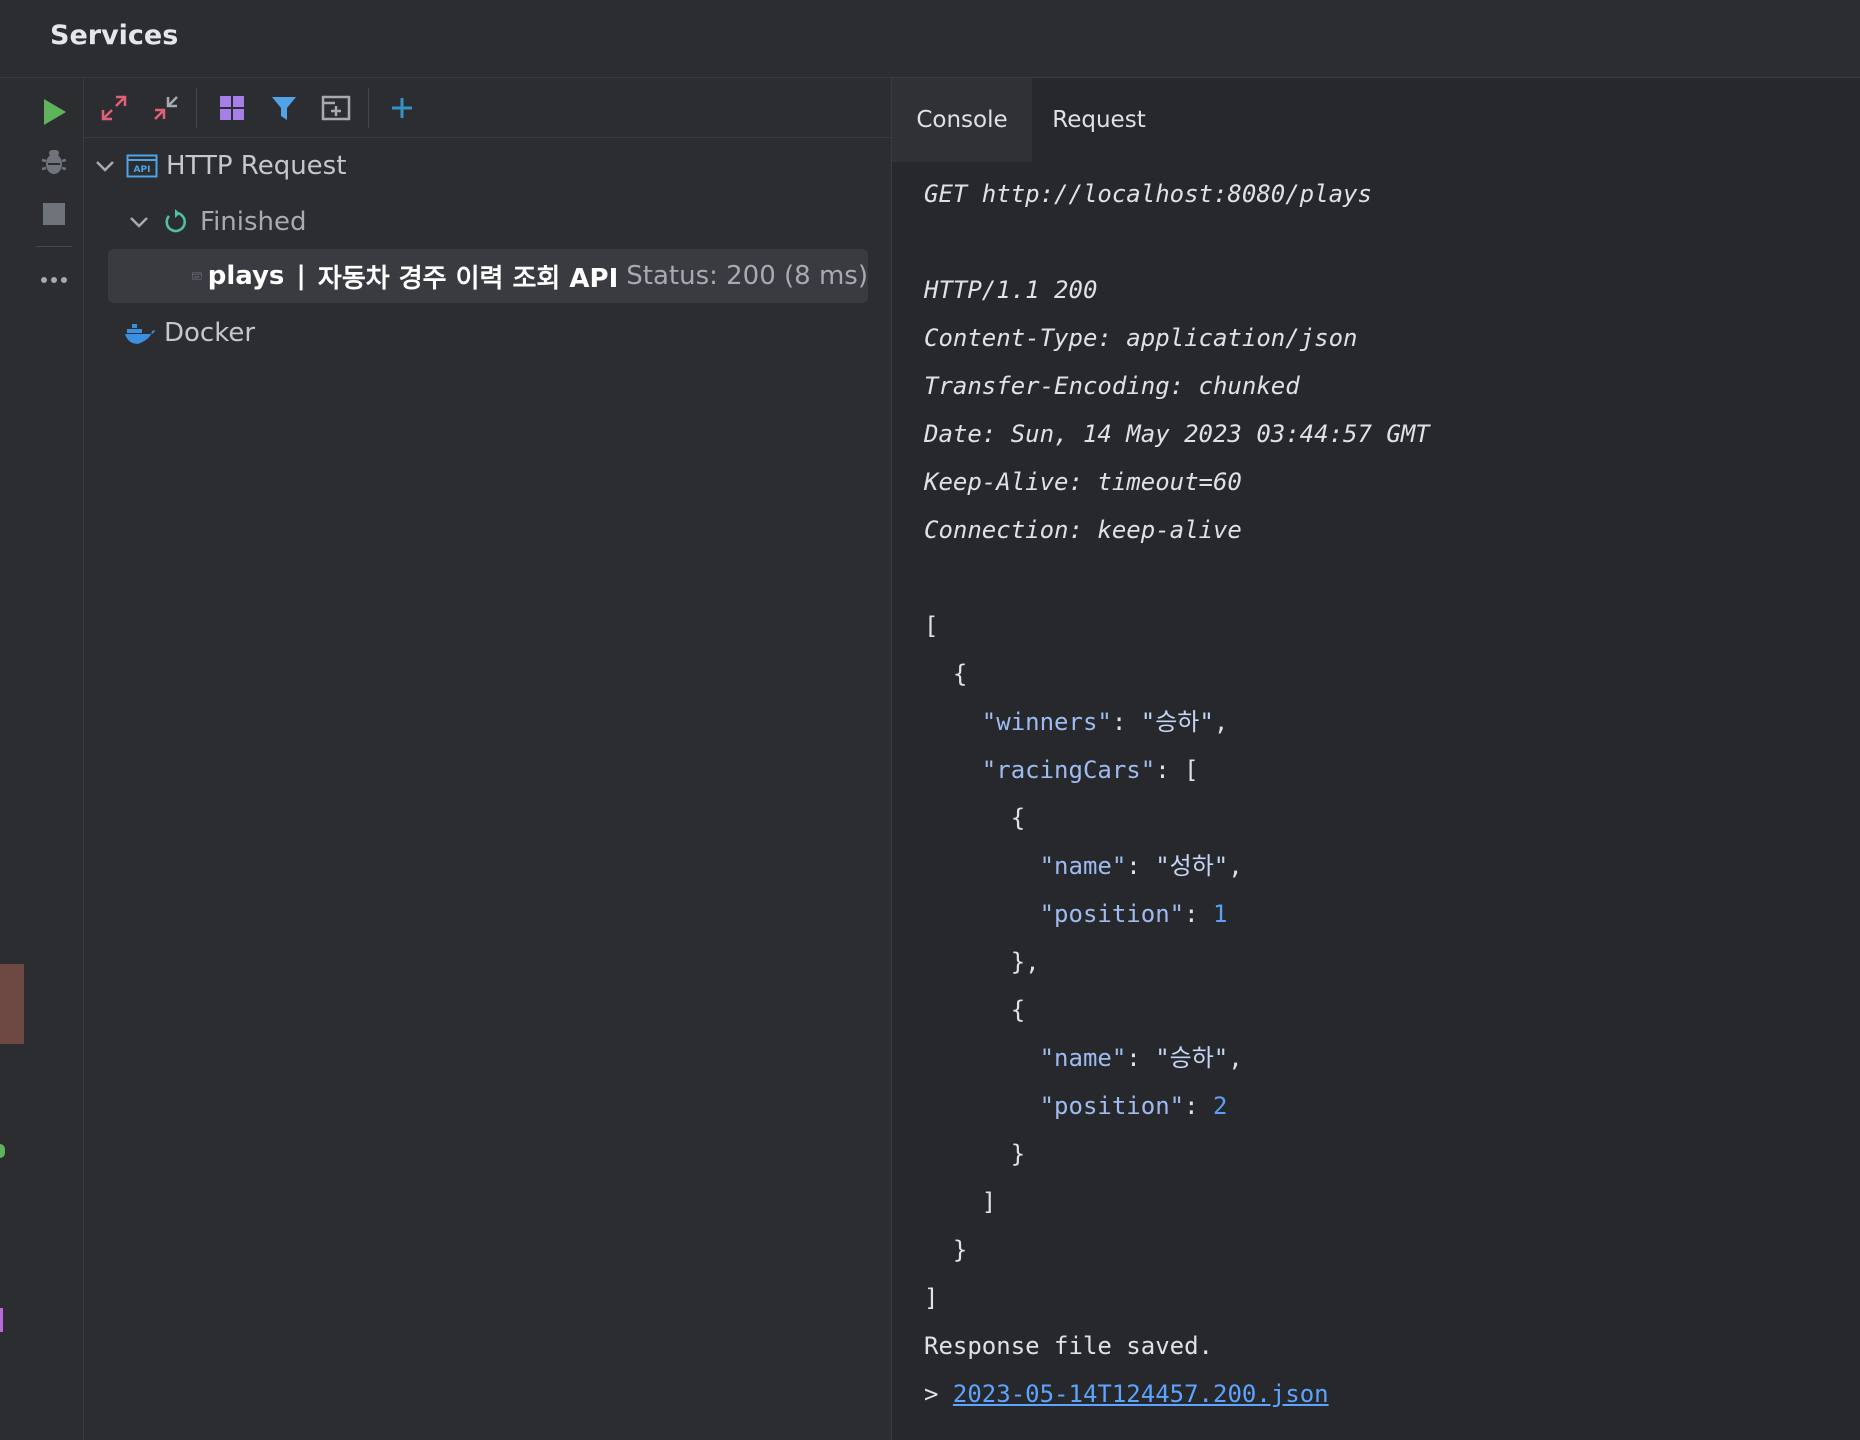 This screenshot has width=1860, height=1440. Describe the element at coordinates (1083, 530) in the screenshot. I see `response-header: Connection: keep-alive` at that location.